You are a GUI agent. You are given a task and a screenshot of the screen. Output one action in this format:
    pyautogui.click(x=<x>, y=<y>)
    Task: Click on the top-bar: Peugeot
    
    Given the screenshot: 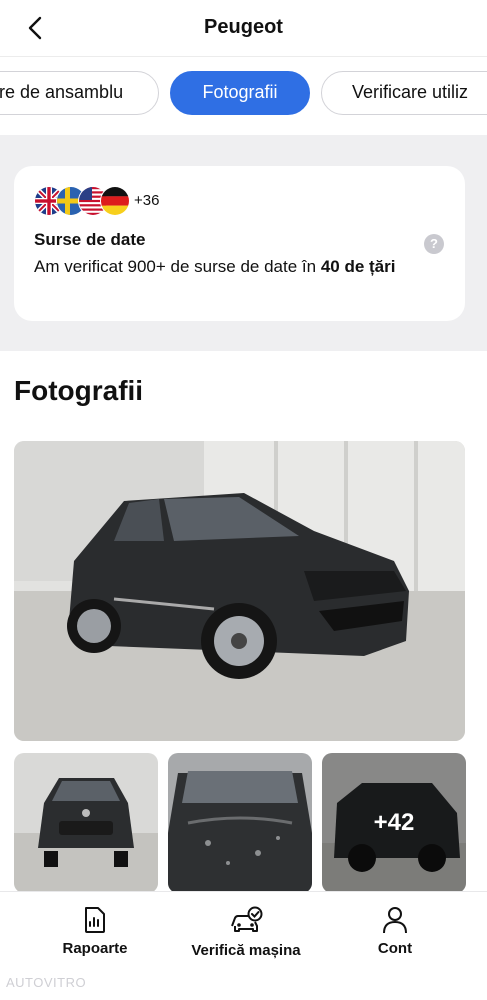 What is the action you would take?
    pyautogui.click(x=243, y=28)
    